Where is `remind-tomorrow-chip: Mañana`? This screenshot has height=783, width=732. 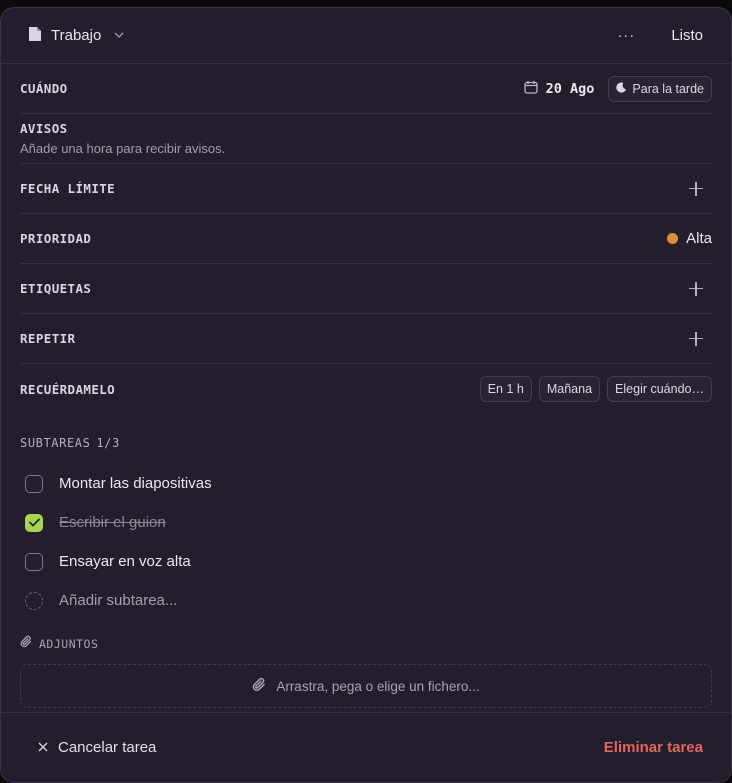 remind-tomorrow-chip: Mañana is located at coordinates (569, 389).